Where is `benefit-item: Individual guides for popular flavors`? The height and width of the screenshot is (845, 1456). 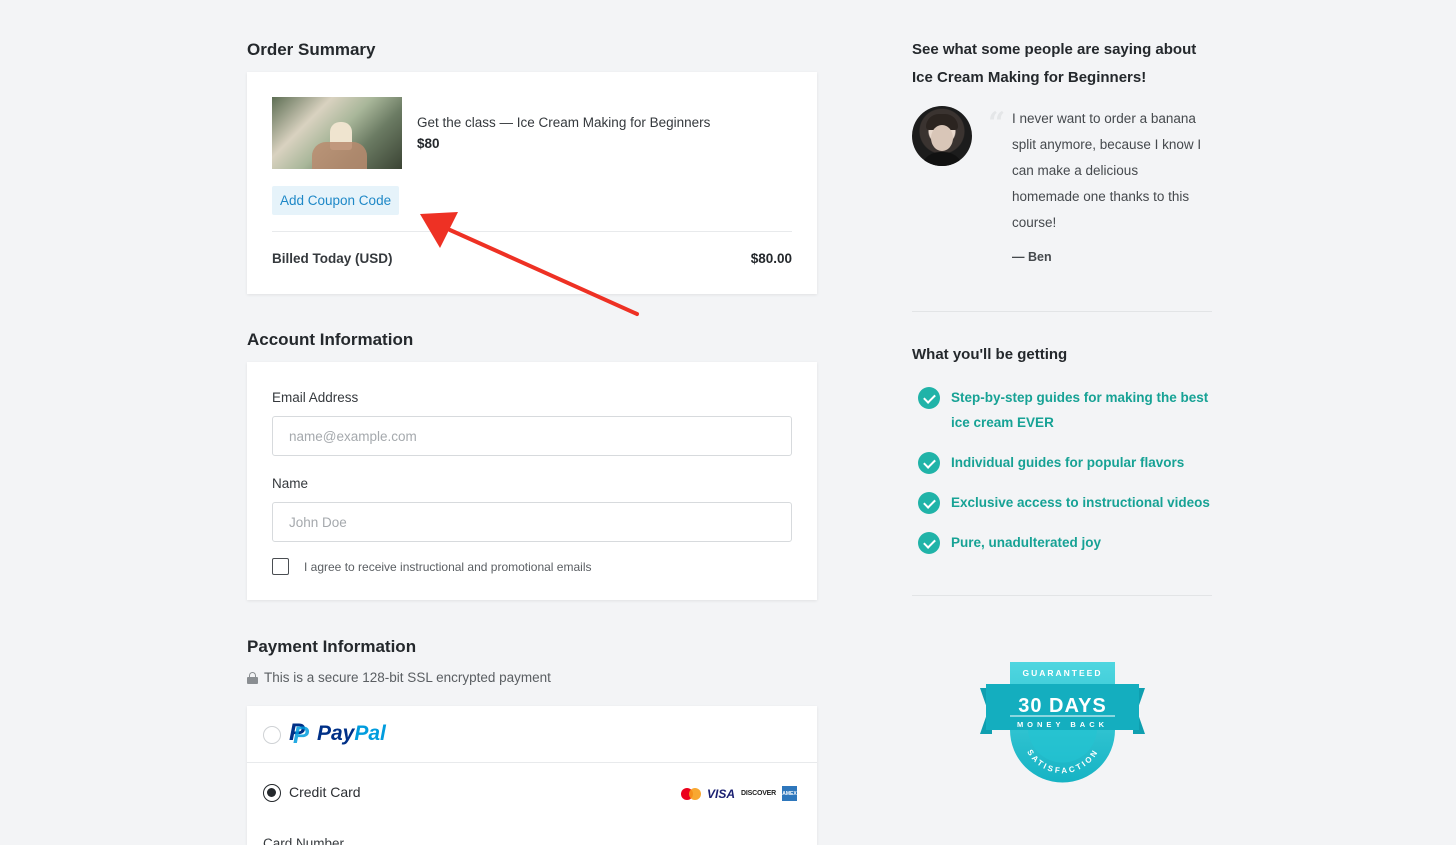 benefit-item: Individual guides for popular flavors is located at coordinates (1065, 462).